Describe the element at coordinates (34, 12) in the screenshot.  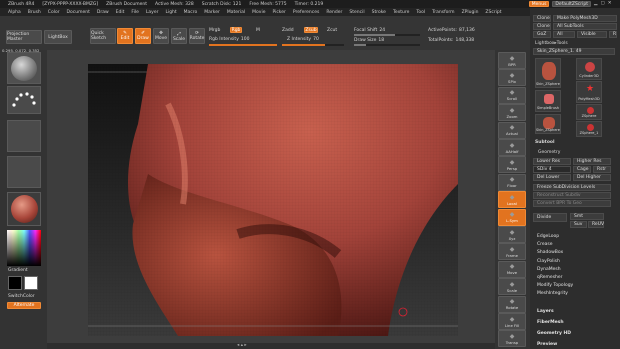
I see `menu-brush: Brush` at that location.